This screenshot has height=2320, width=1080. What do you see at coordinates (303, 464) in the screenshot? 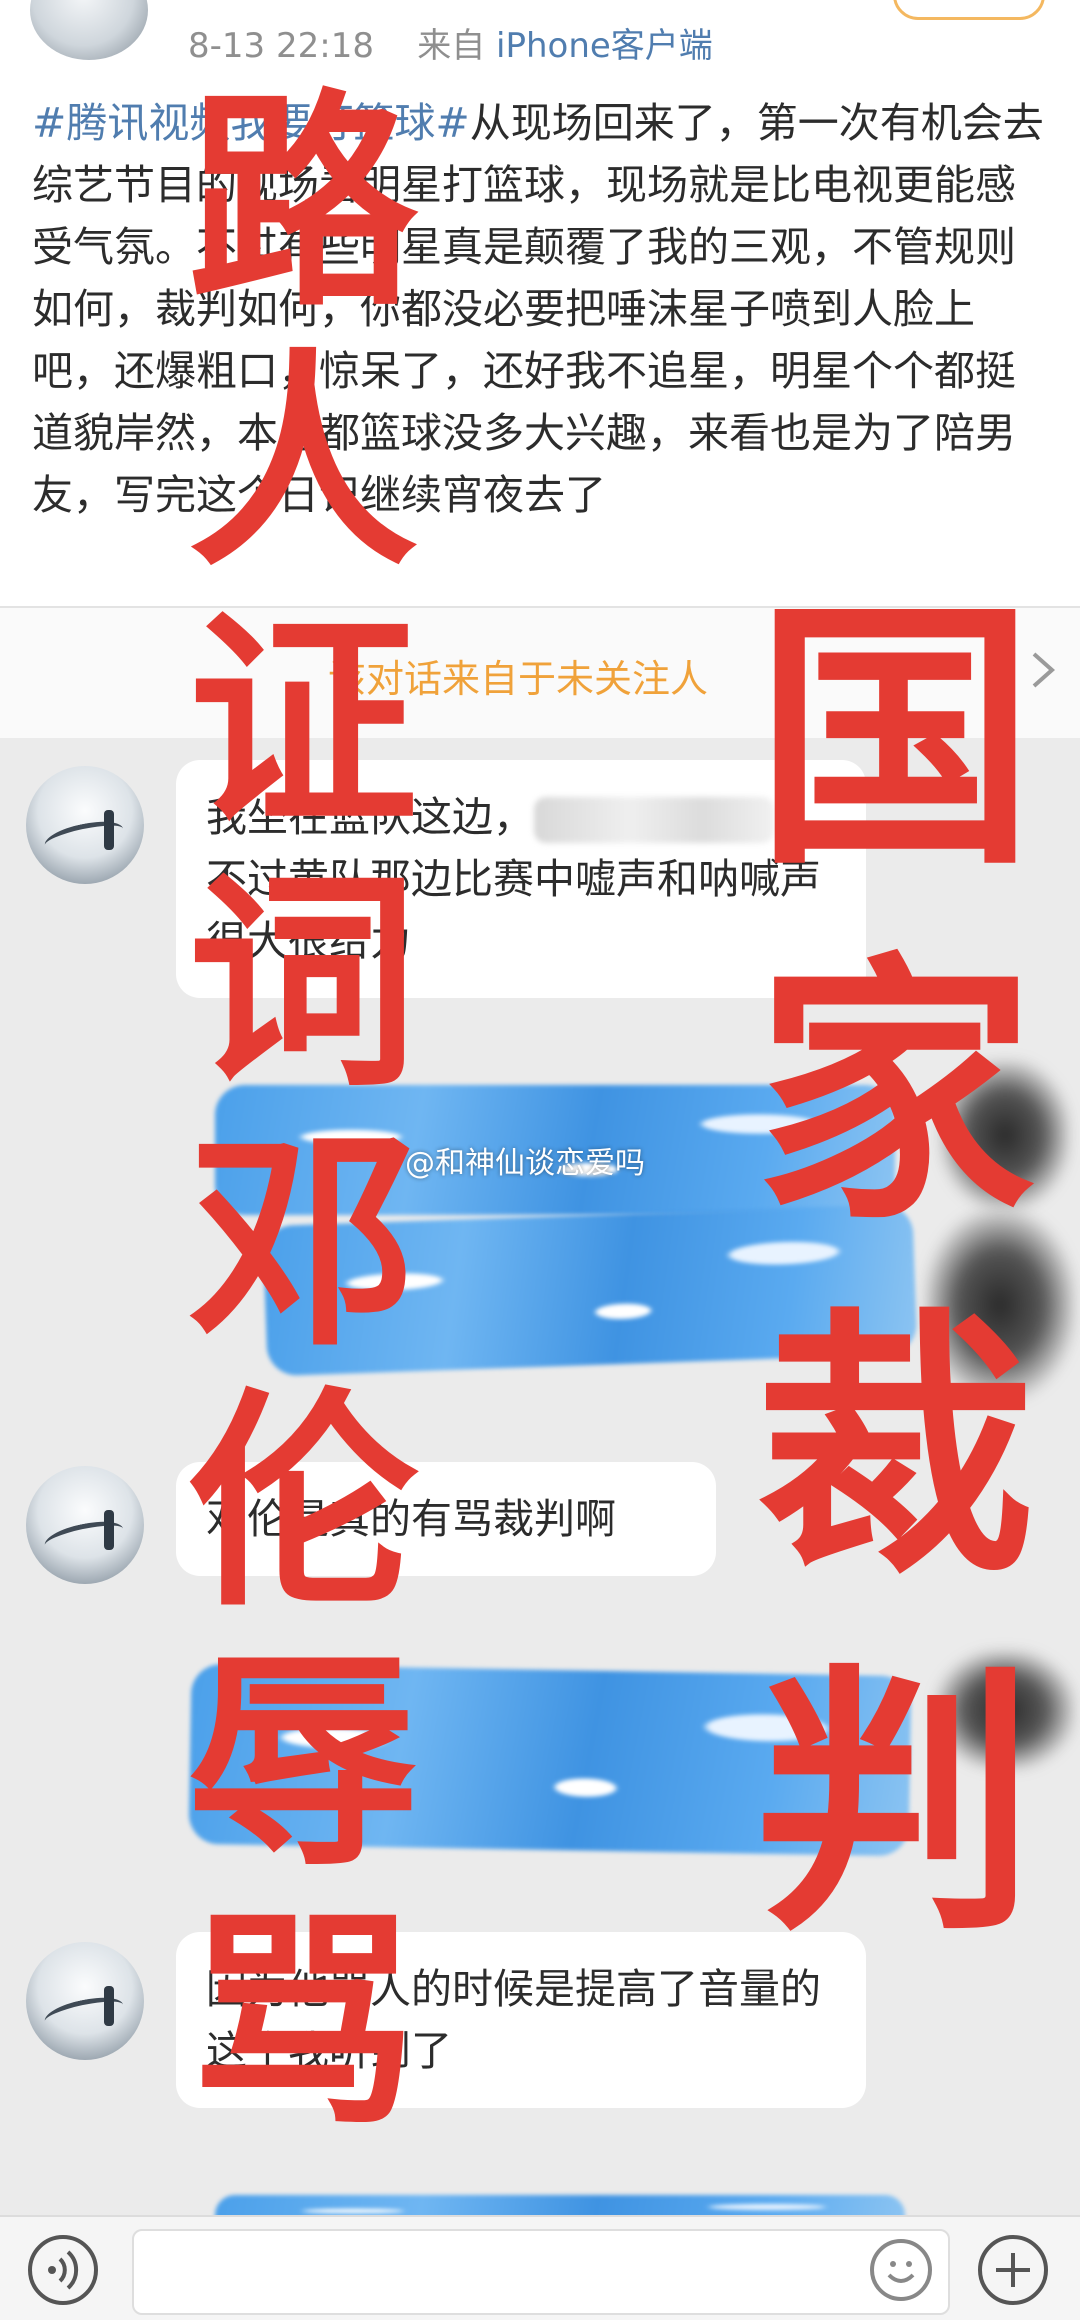
I see `overlay-char: 人` at bounding box center [303, 464].